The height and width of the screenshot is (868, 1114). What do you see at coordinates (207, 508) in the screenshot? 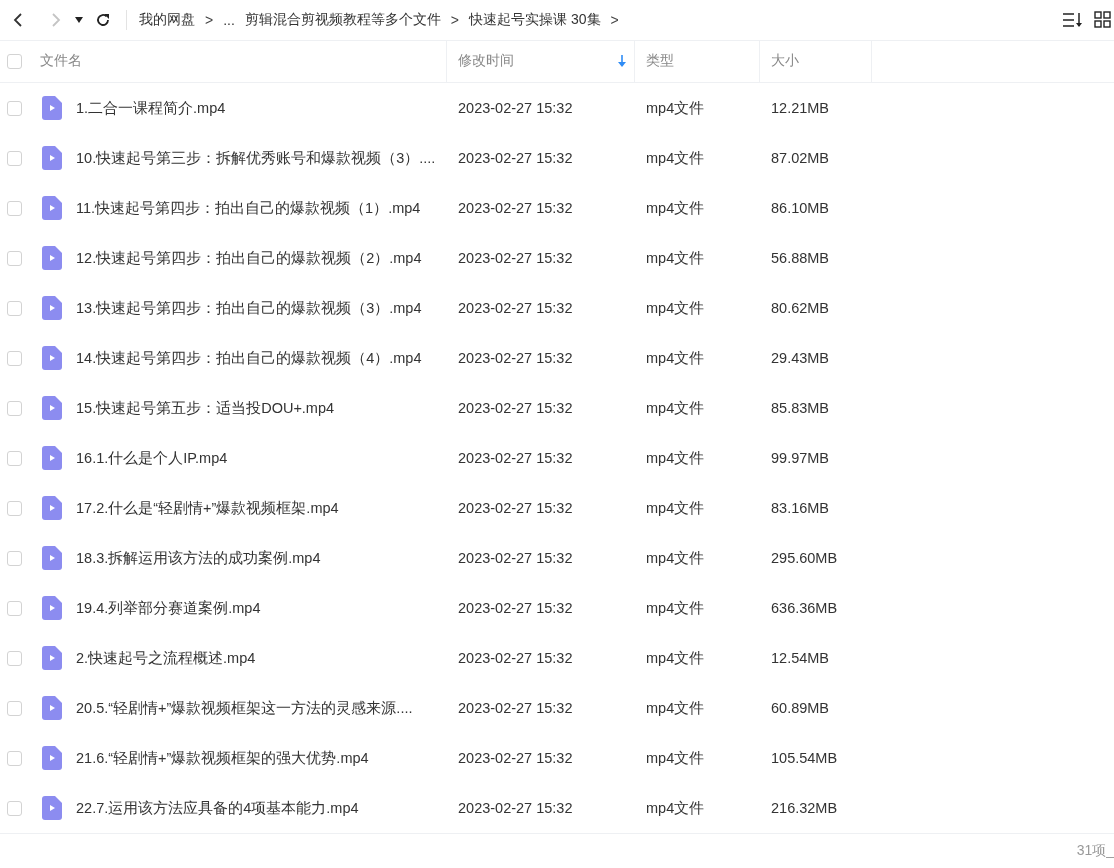
I see `file-name: 17.2.什么是“轻剧情+”爆款视频框架.mp4` at bounding box center [207, 508].